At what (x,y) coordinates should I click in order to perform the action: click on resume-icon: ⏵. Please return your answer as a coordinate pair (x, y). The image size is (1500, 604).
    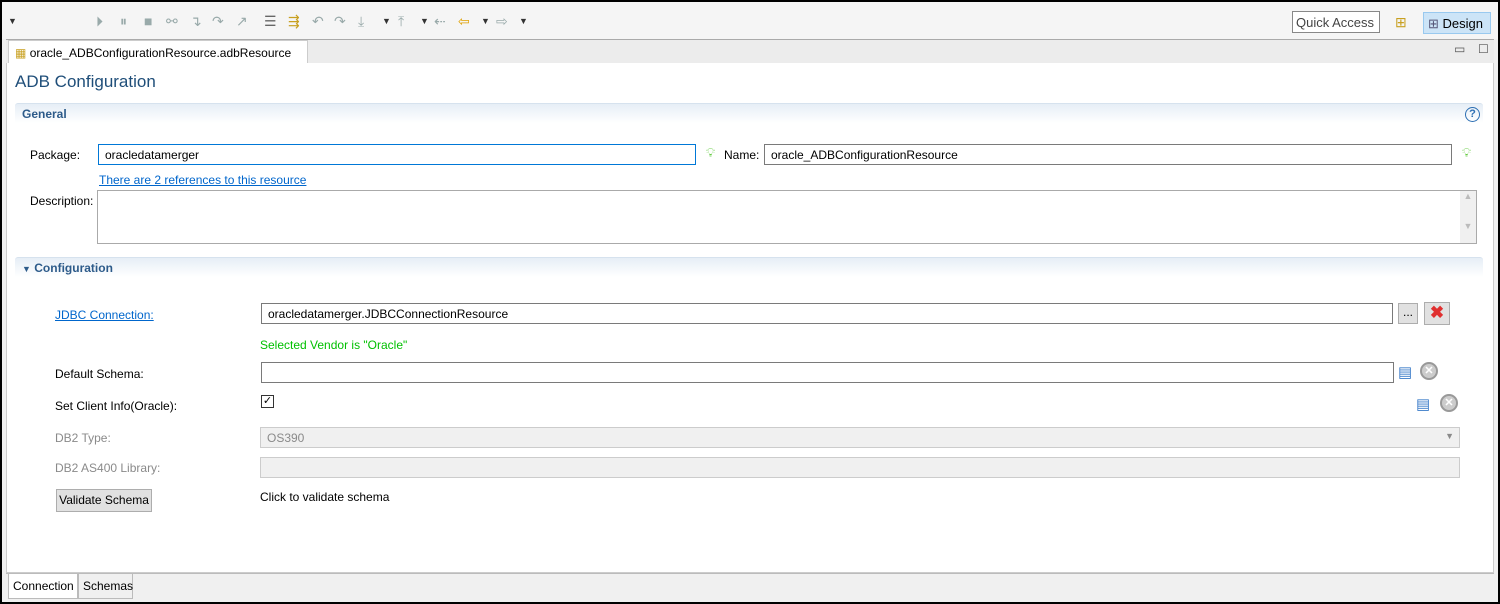
    Looking at the image, I should click on (99, 21).